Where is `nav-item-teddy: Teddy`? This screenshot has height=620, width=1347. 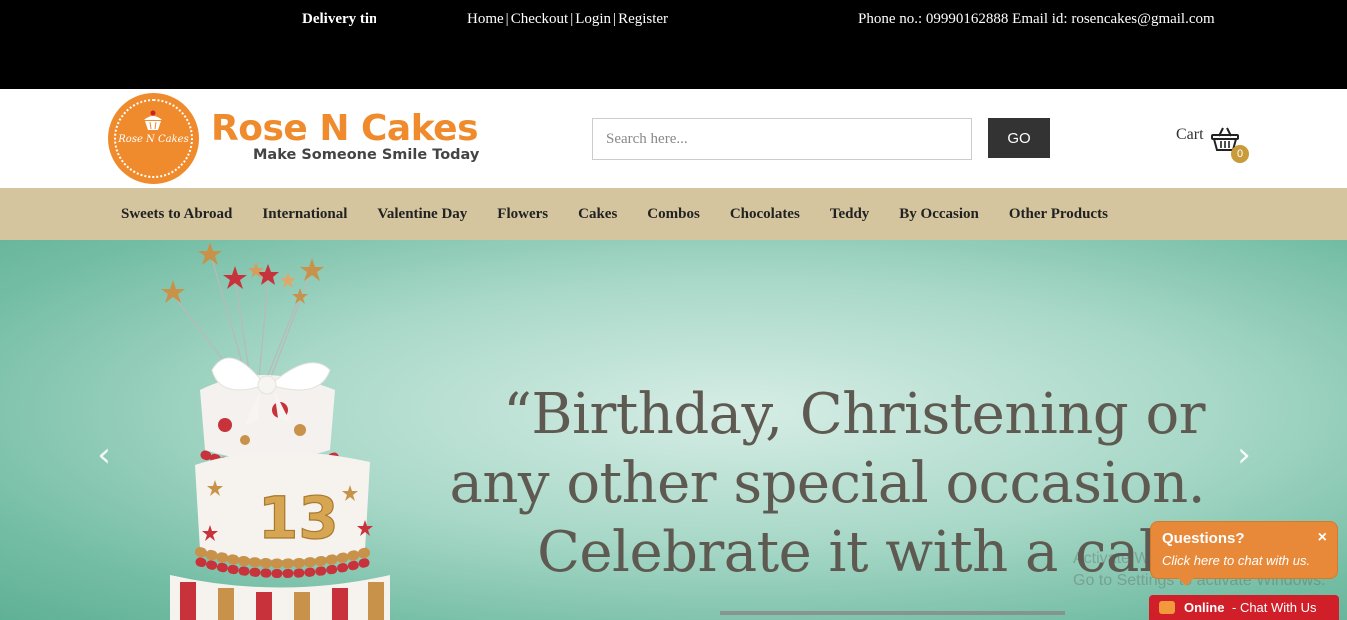 nav-item-teddy: Teddy is located at coordinates (849, 214).